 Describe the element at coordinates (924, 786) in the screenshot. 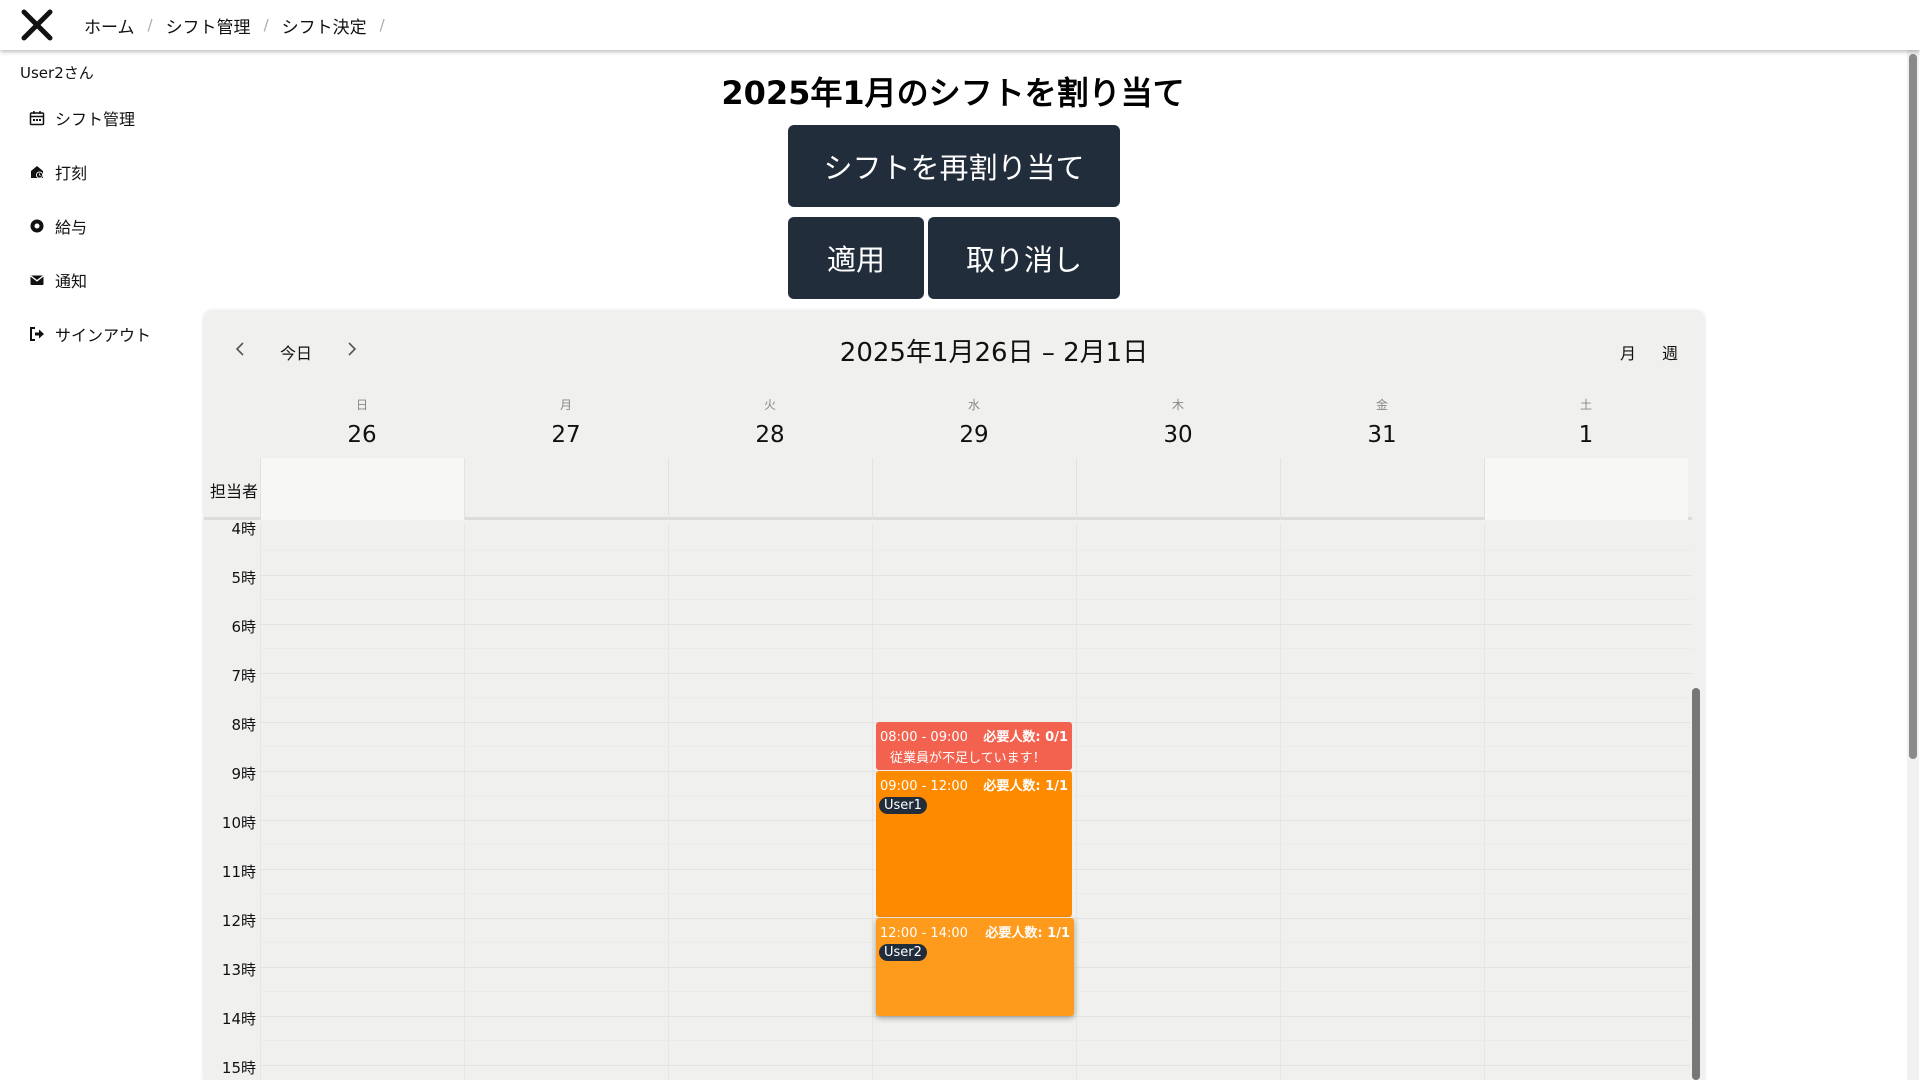

I see `event-time: 09:00 - 12:00` at that location.